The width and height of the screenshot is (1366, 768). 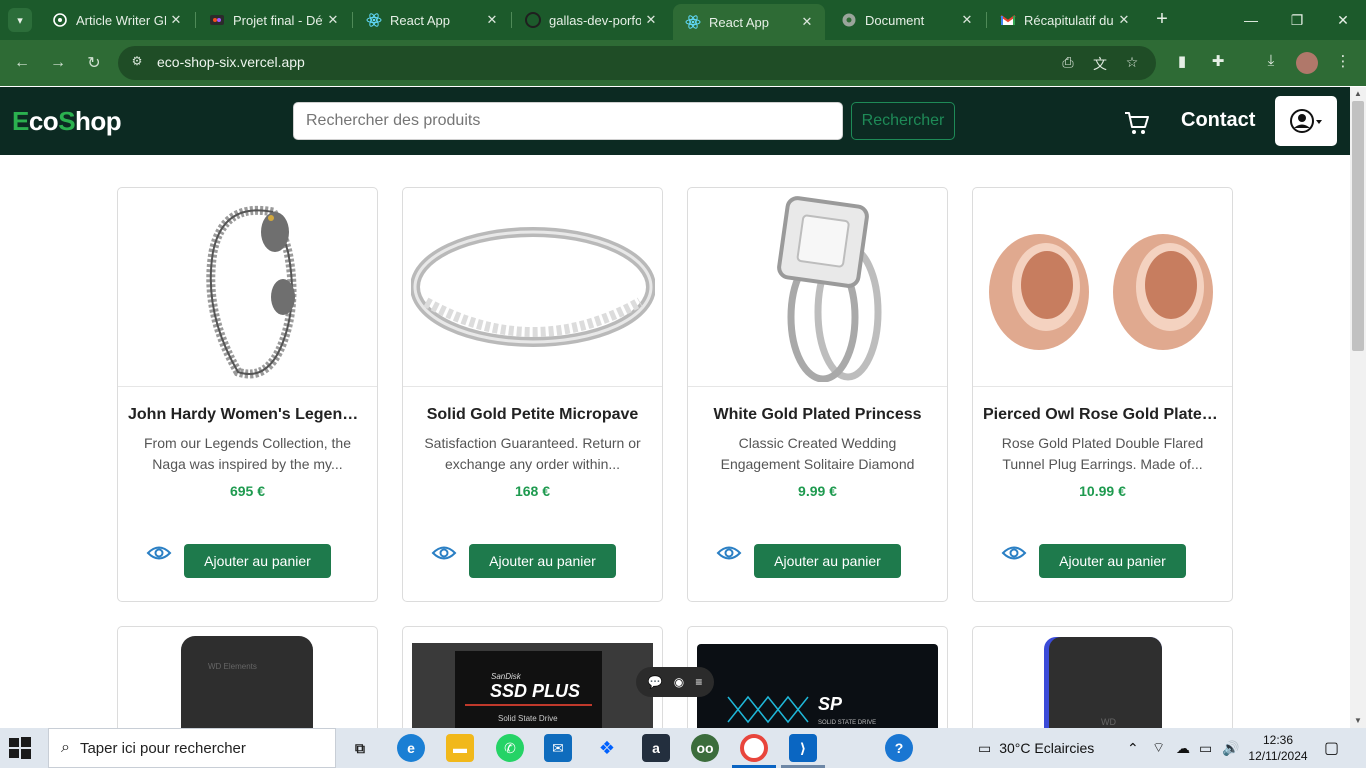 What do you see at coordinates (985, 747) in the screenshot?
I see `weather-icon: ▭` at bounding box center [985, 747].